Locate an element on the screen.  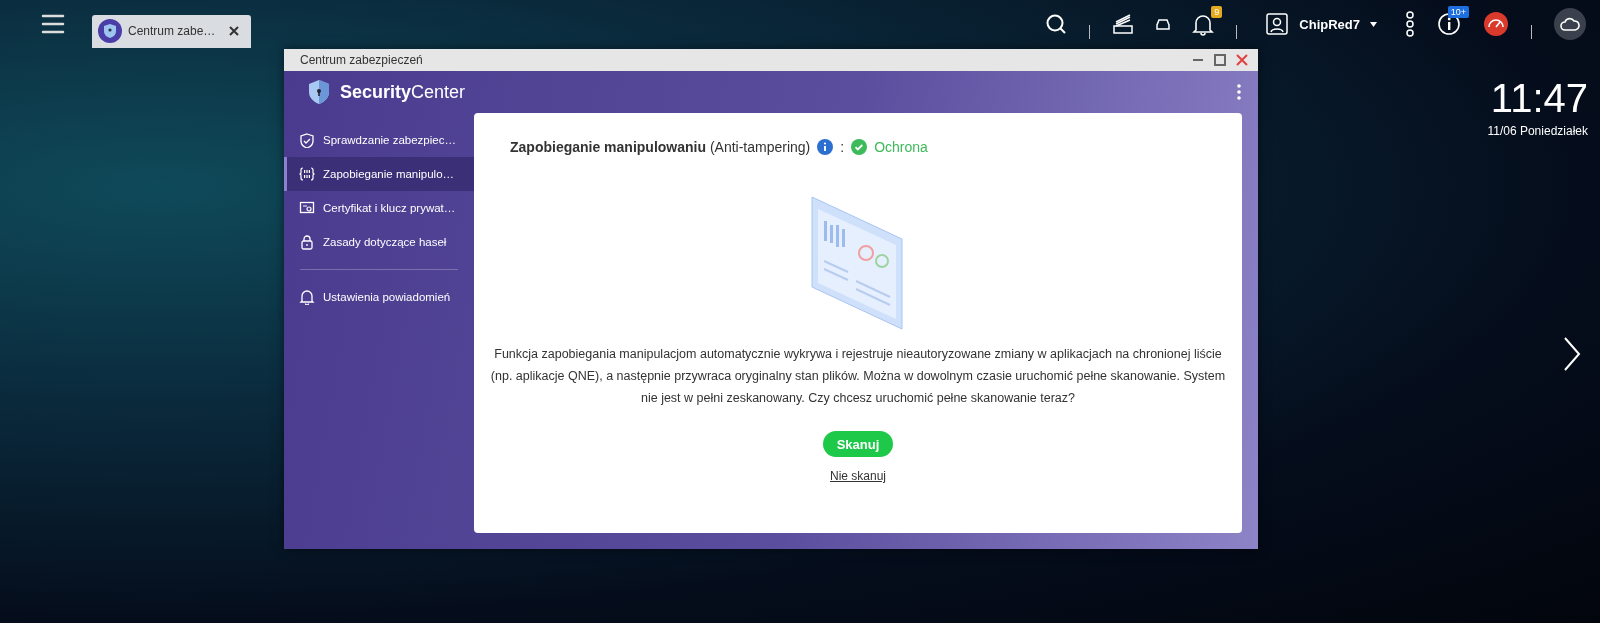
sidebar-item: Zasady dotyczące haseł is located at coordinates (379, 242).